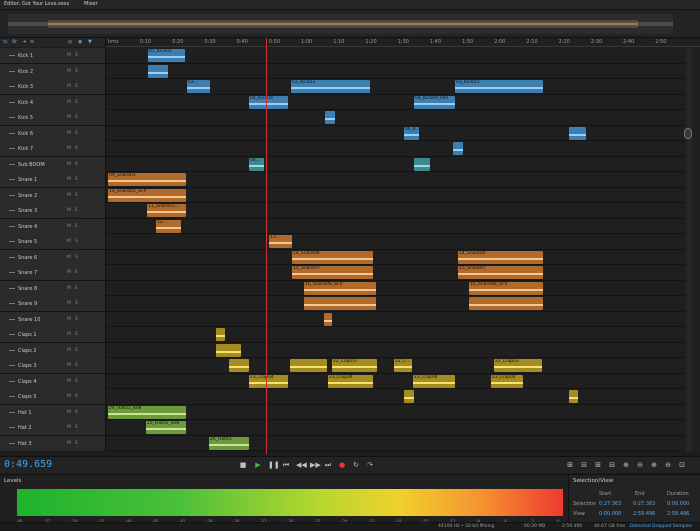 The image size is (700, 531). What do you see at coordinates (27, 180) in the screenshot?
I see `track-name: Snare 1` at bounding box center [27, 180].